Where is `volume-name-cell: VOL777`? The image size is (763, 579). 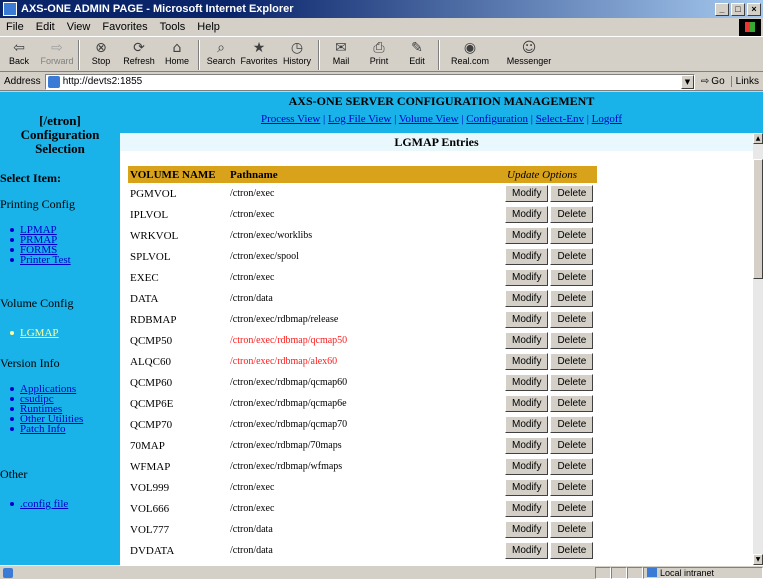 volume-name-cell: VOL777 is located at coordinates (150, 529).